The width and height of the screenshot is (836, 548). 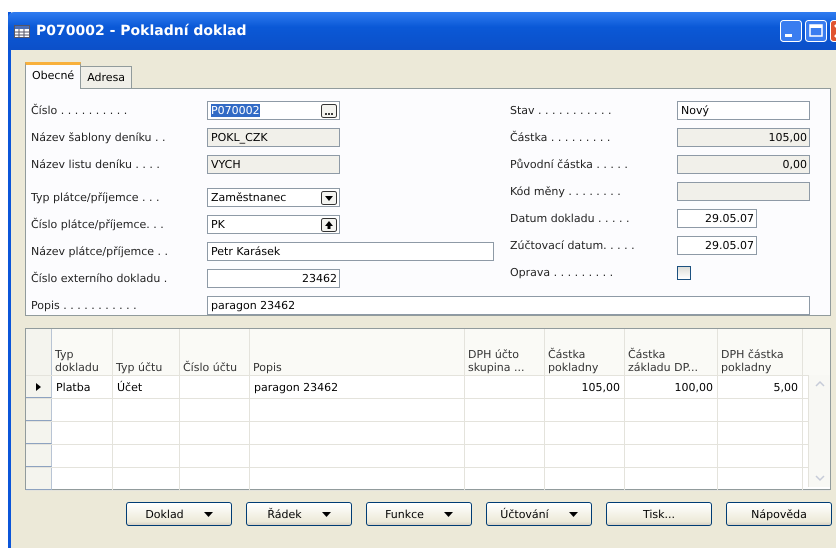 I want to click on column-header: Číslo účtu, so click(x=215, y=352).